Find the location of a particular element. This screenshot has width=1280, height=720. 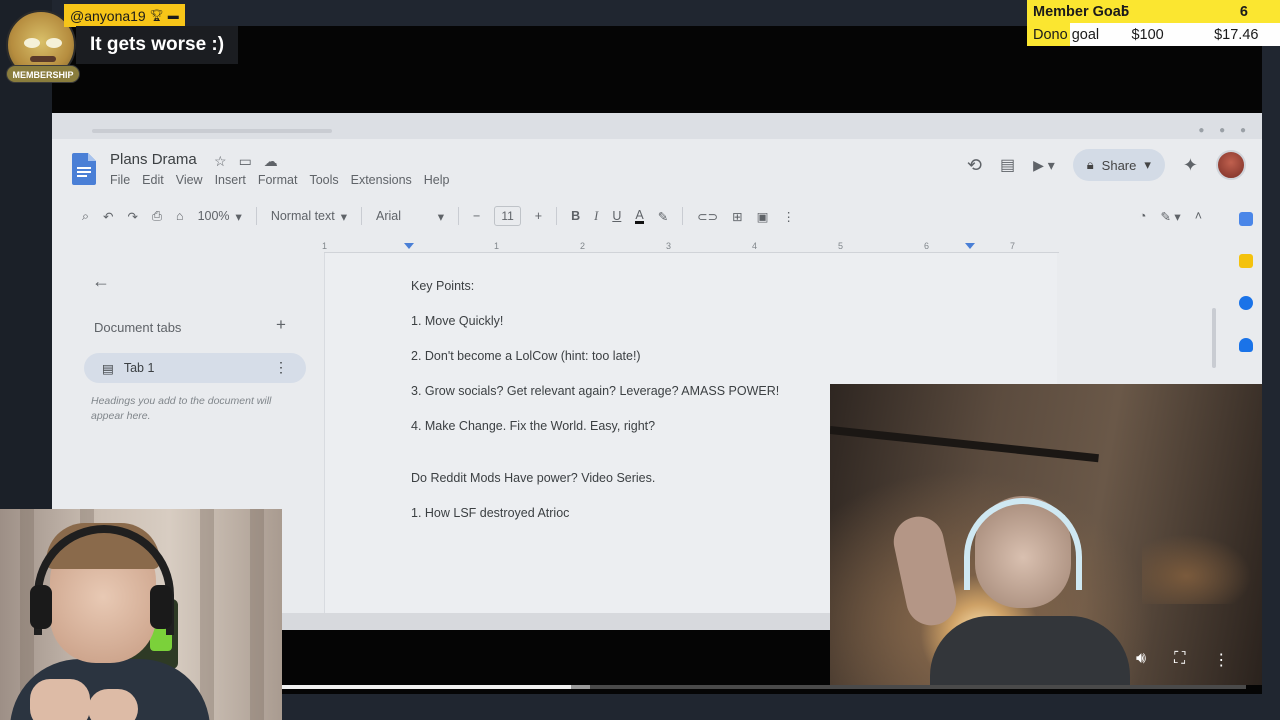

star-icon: ☆ is located at coordinates (220, 161).